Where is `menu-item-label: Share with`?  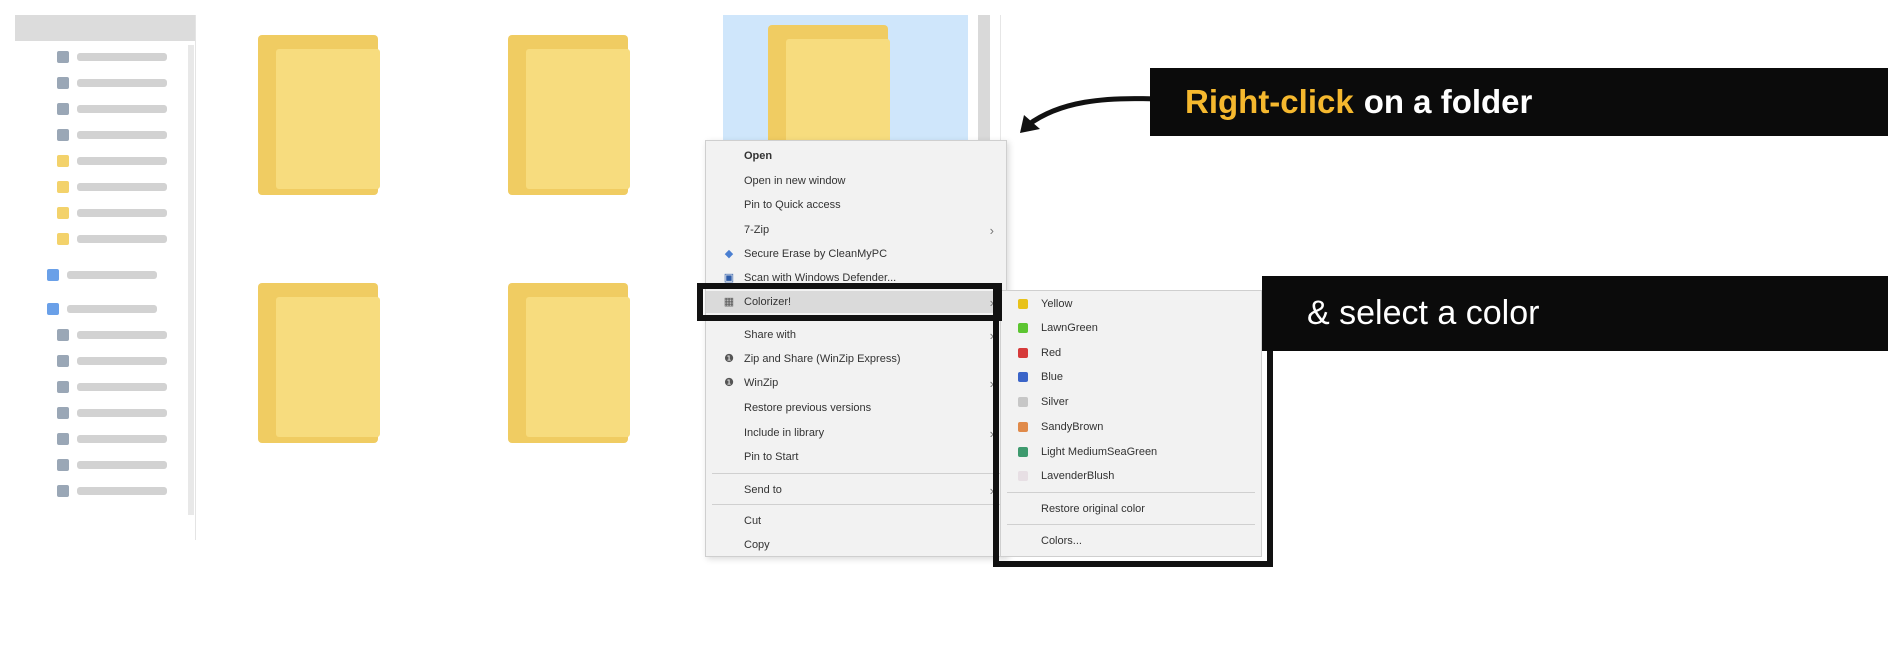 menu-item-label: Share with is located at coordinates (770, 335).